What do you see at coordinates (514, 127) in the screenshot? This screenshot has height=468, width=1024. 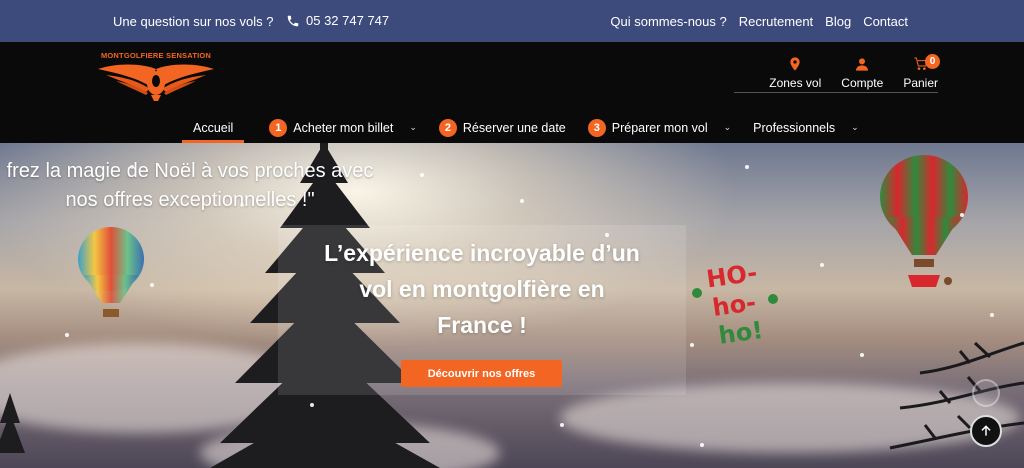 I see `nav-reserver-label: Réserver une date` at bounding box center [514, 127].